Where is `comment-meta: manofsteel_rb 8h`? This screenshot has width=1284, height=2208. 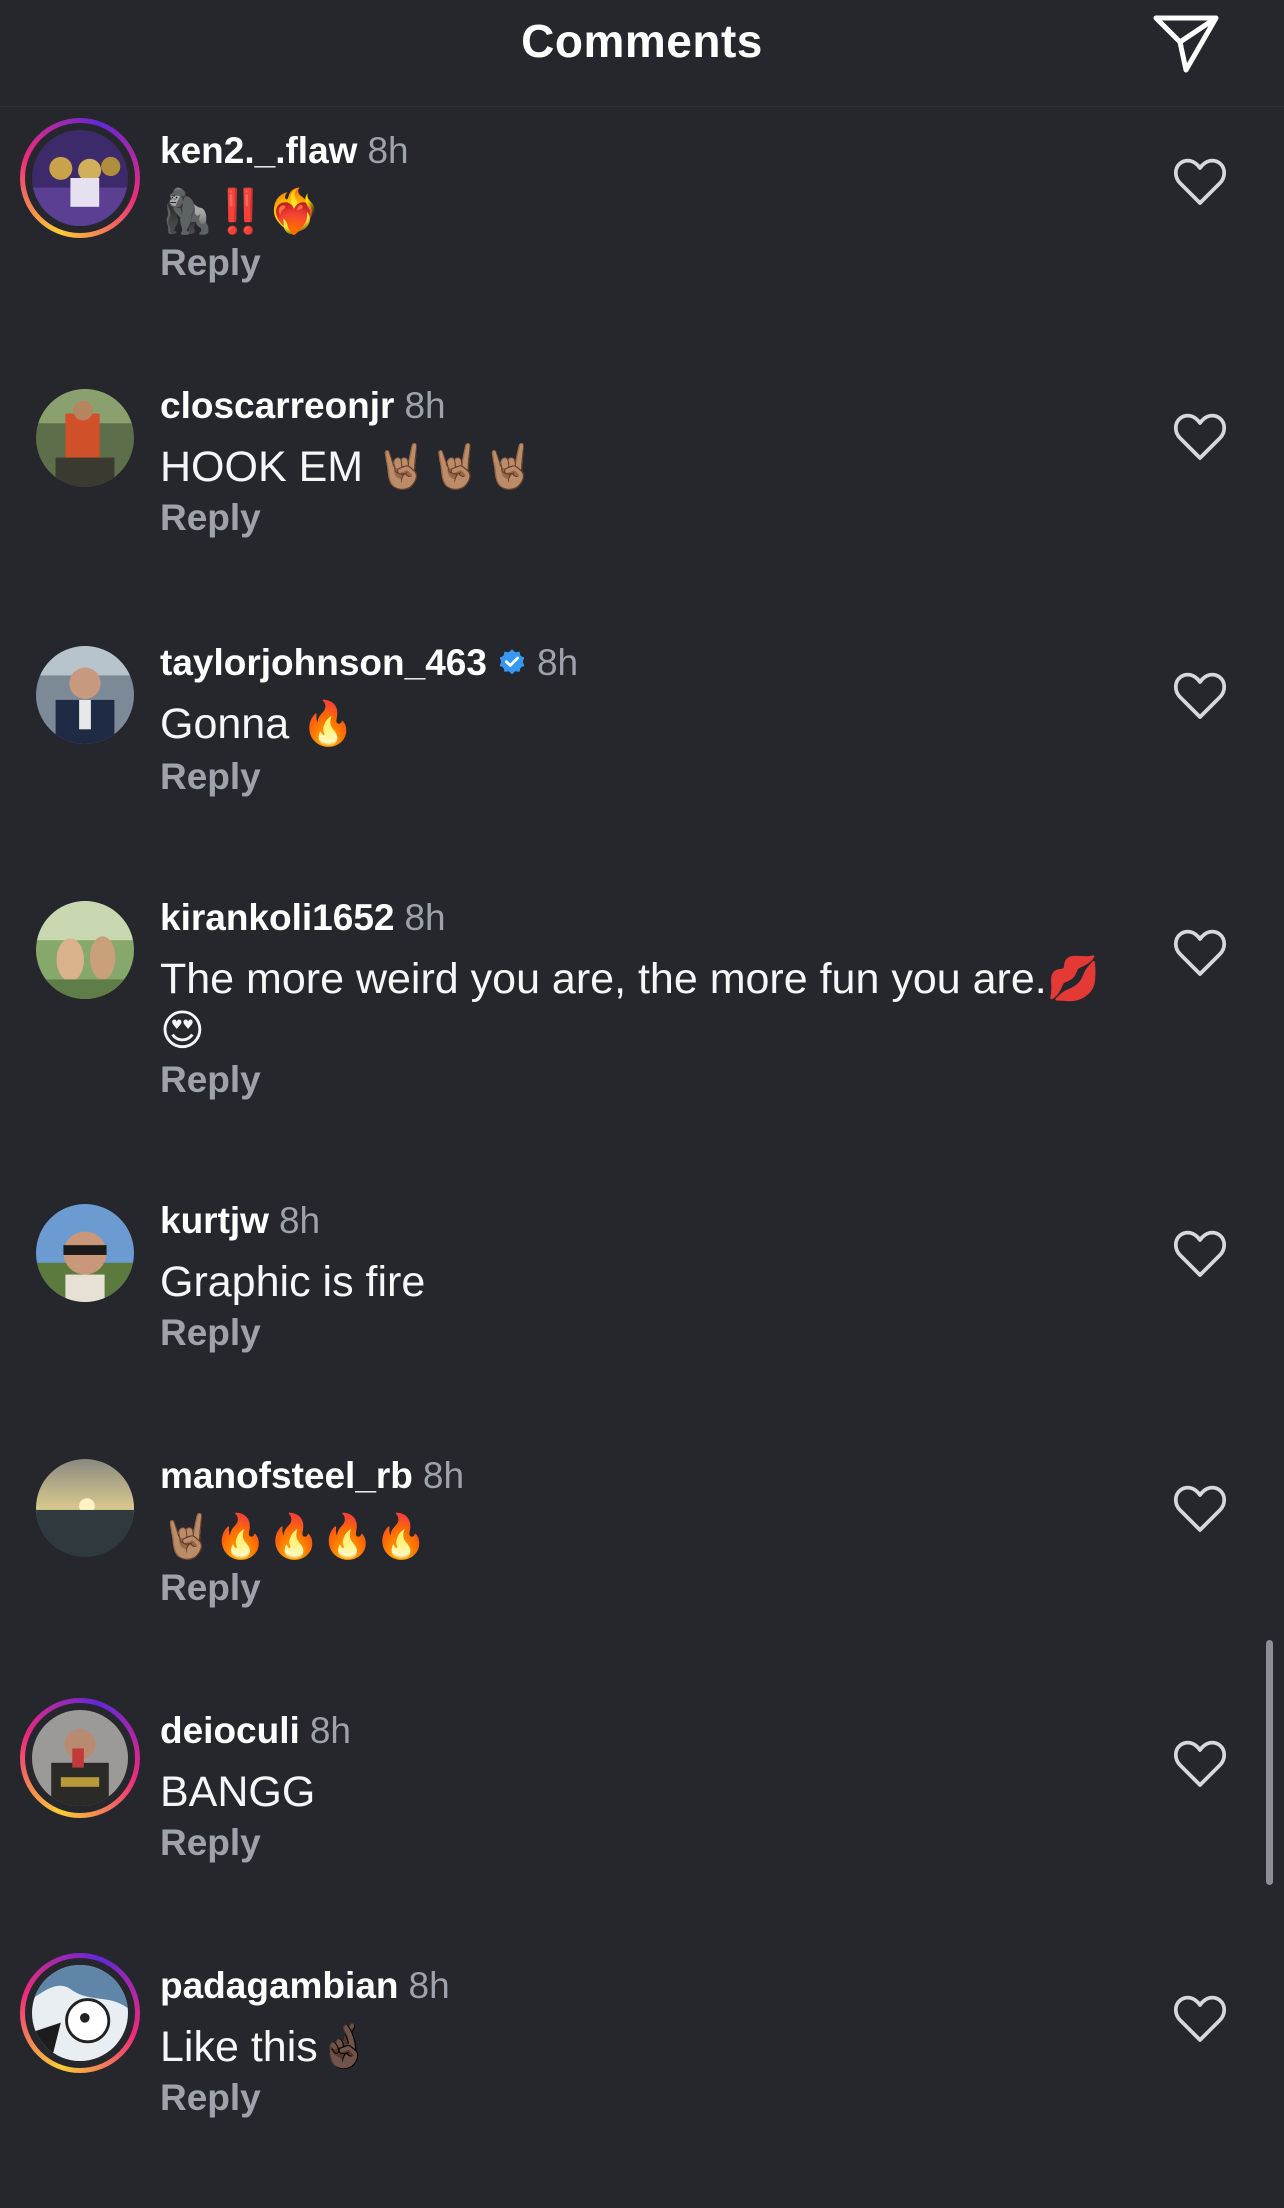
comment-meta: manofsteel_rb 8h is located at coordinates (312, 1476).